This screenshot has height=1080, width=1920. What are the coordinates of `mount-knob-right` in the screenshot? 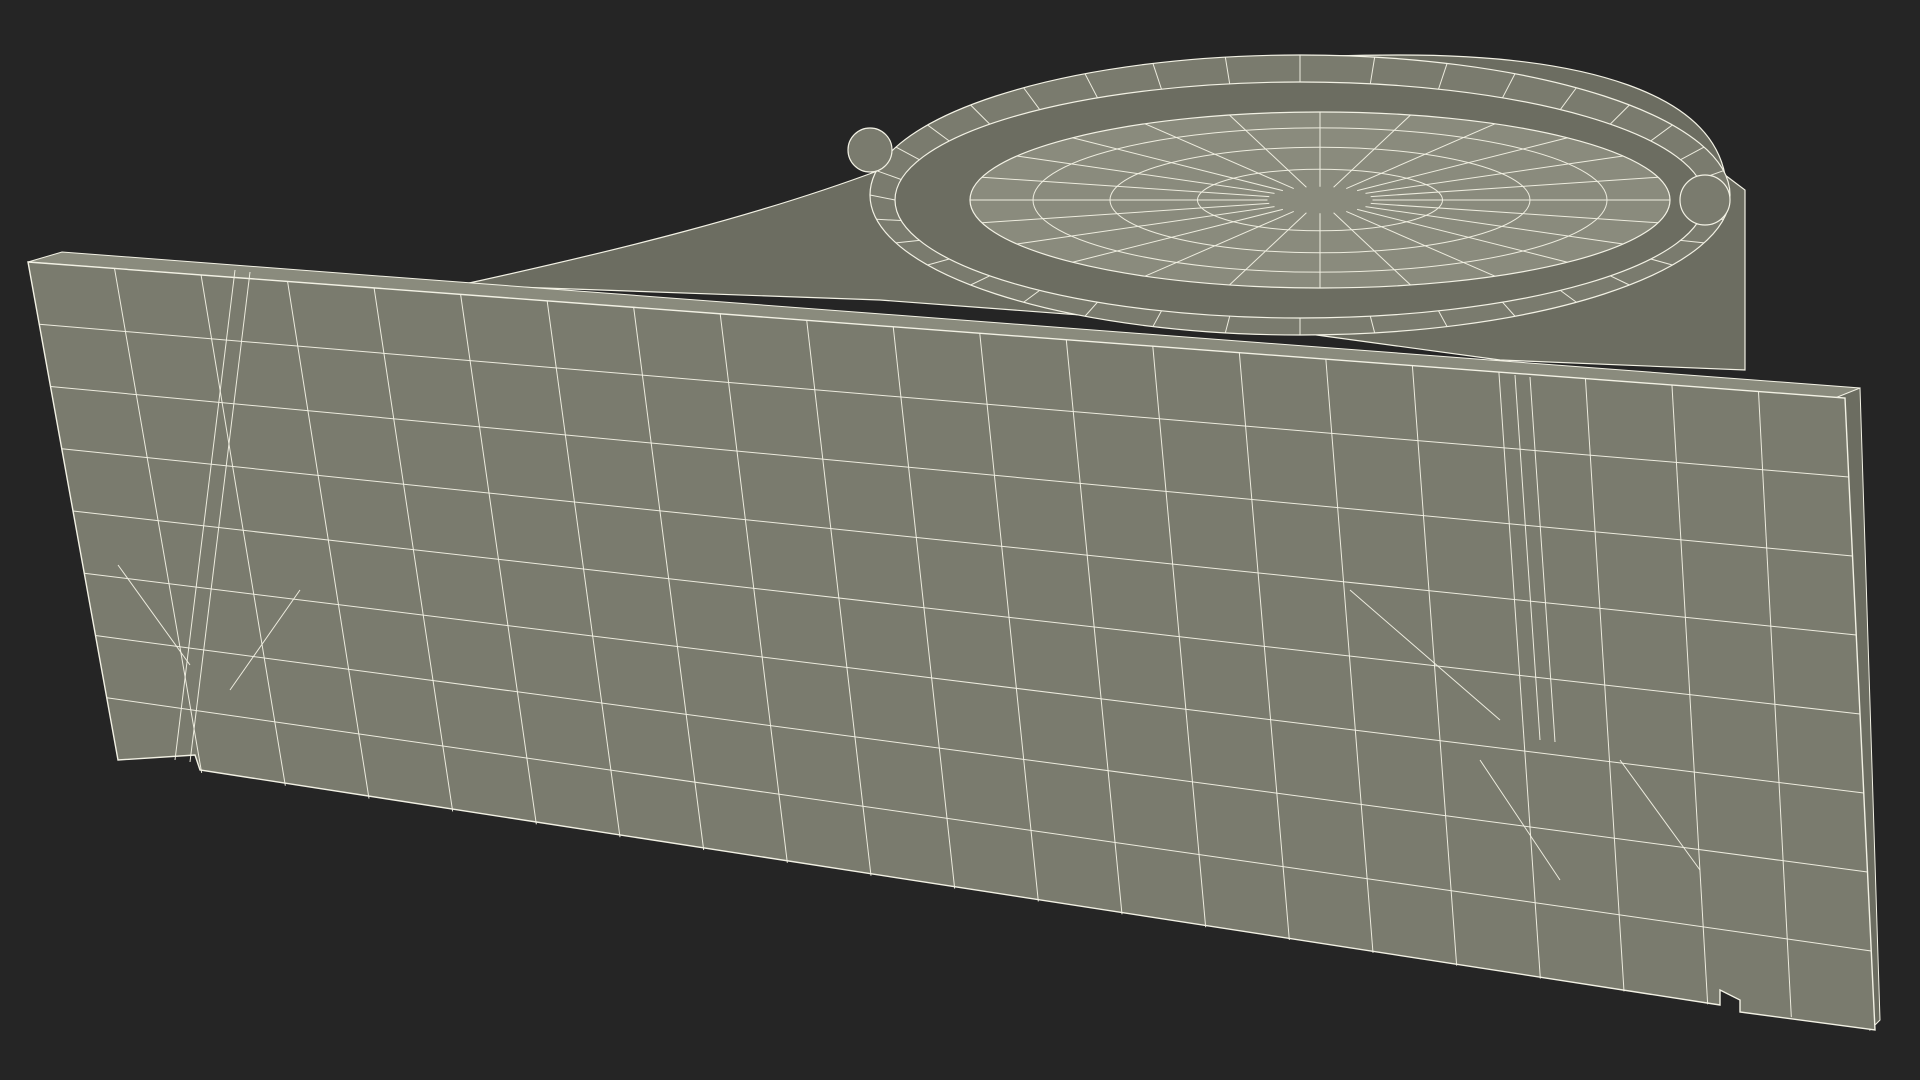 It's located at (1705, 200).